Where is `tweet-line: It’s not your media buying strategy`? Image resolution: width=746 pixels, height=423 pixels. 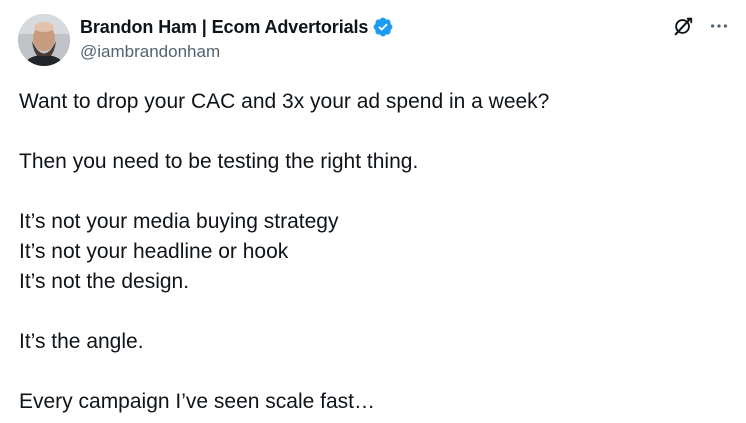
tweet-line: It’s not your media buying strategy is located at coordinates (179, 221).